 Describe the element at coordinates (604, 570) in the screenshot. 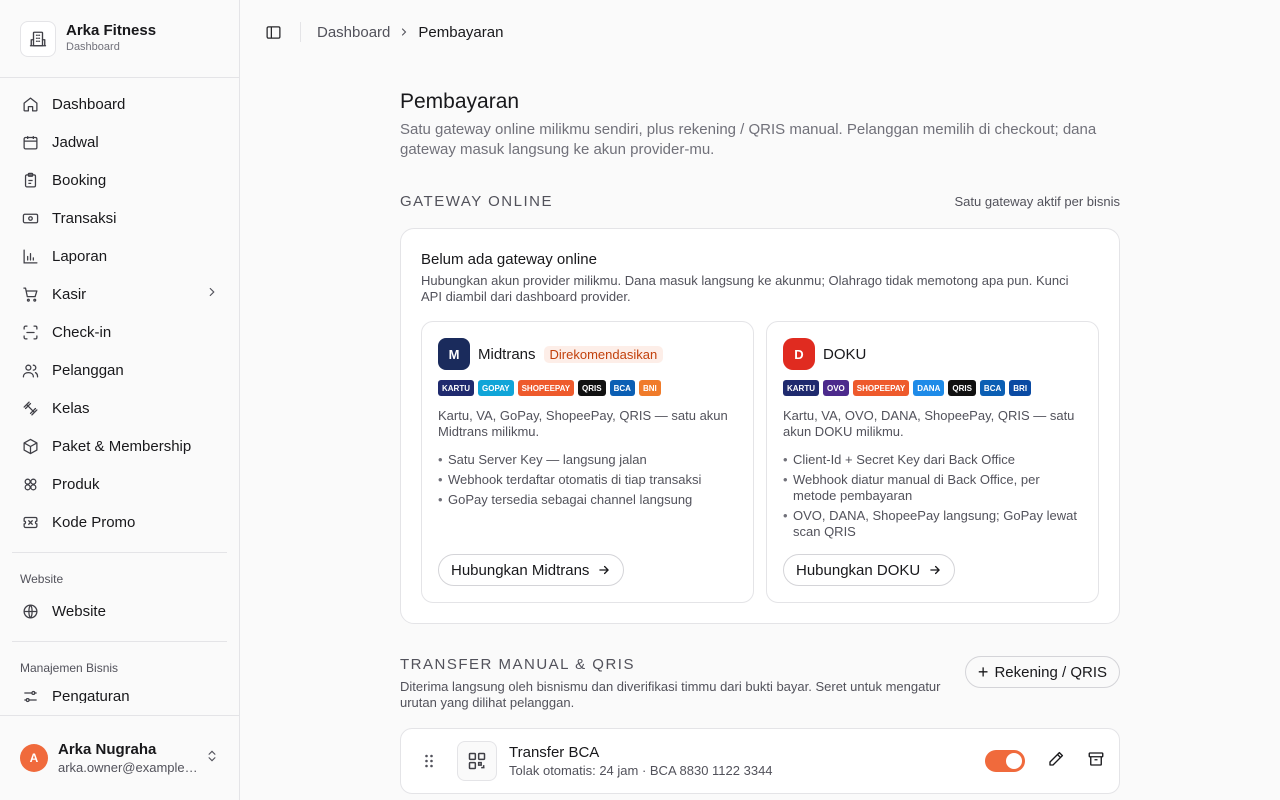

I see `arrow-right-icon` at that location.